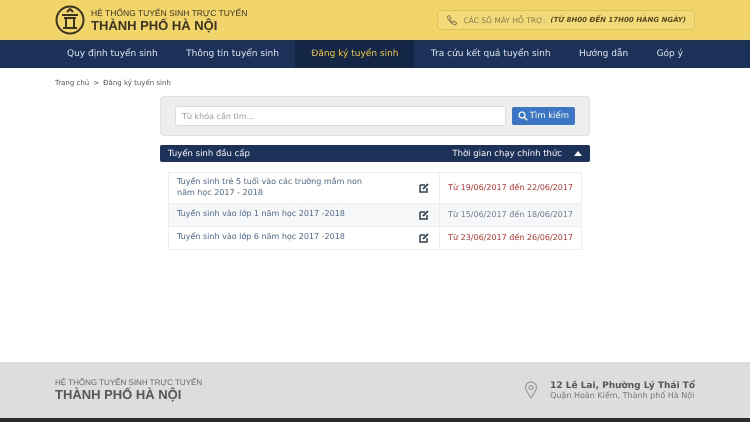  What do you see at coordinates (452, 20) in the screenshot?
I see `phone-icon` at bounding box center [452, 20].